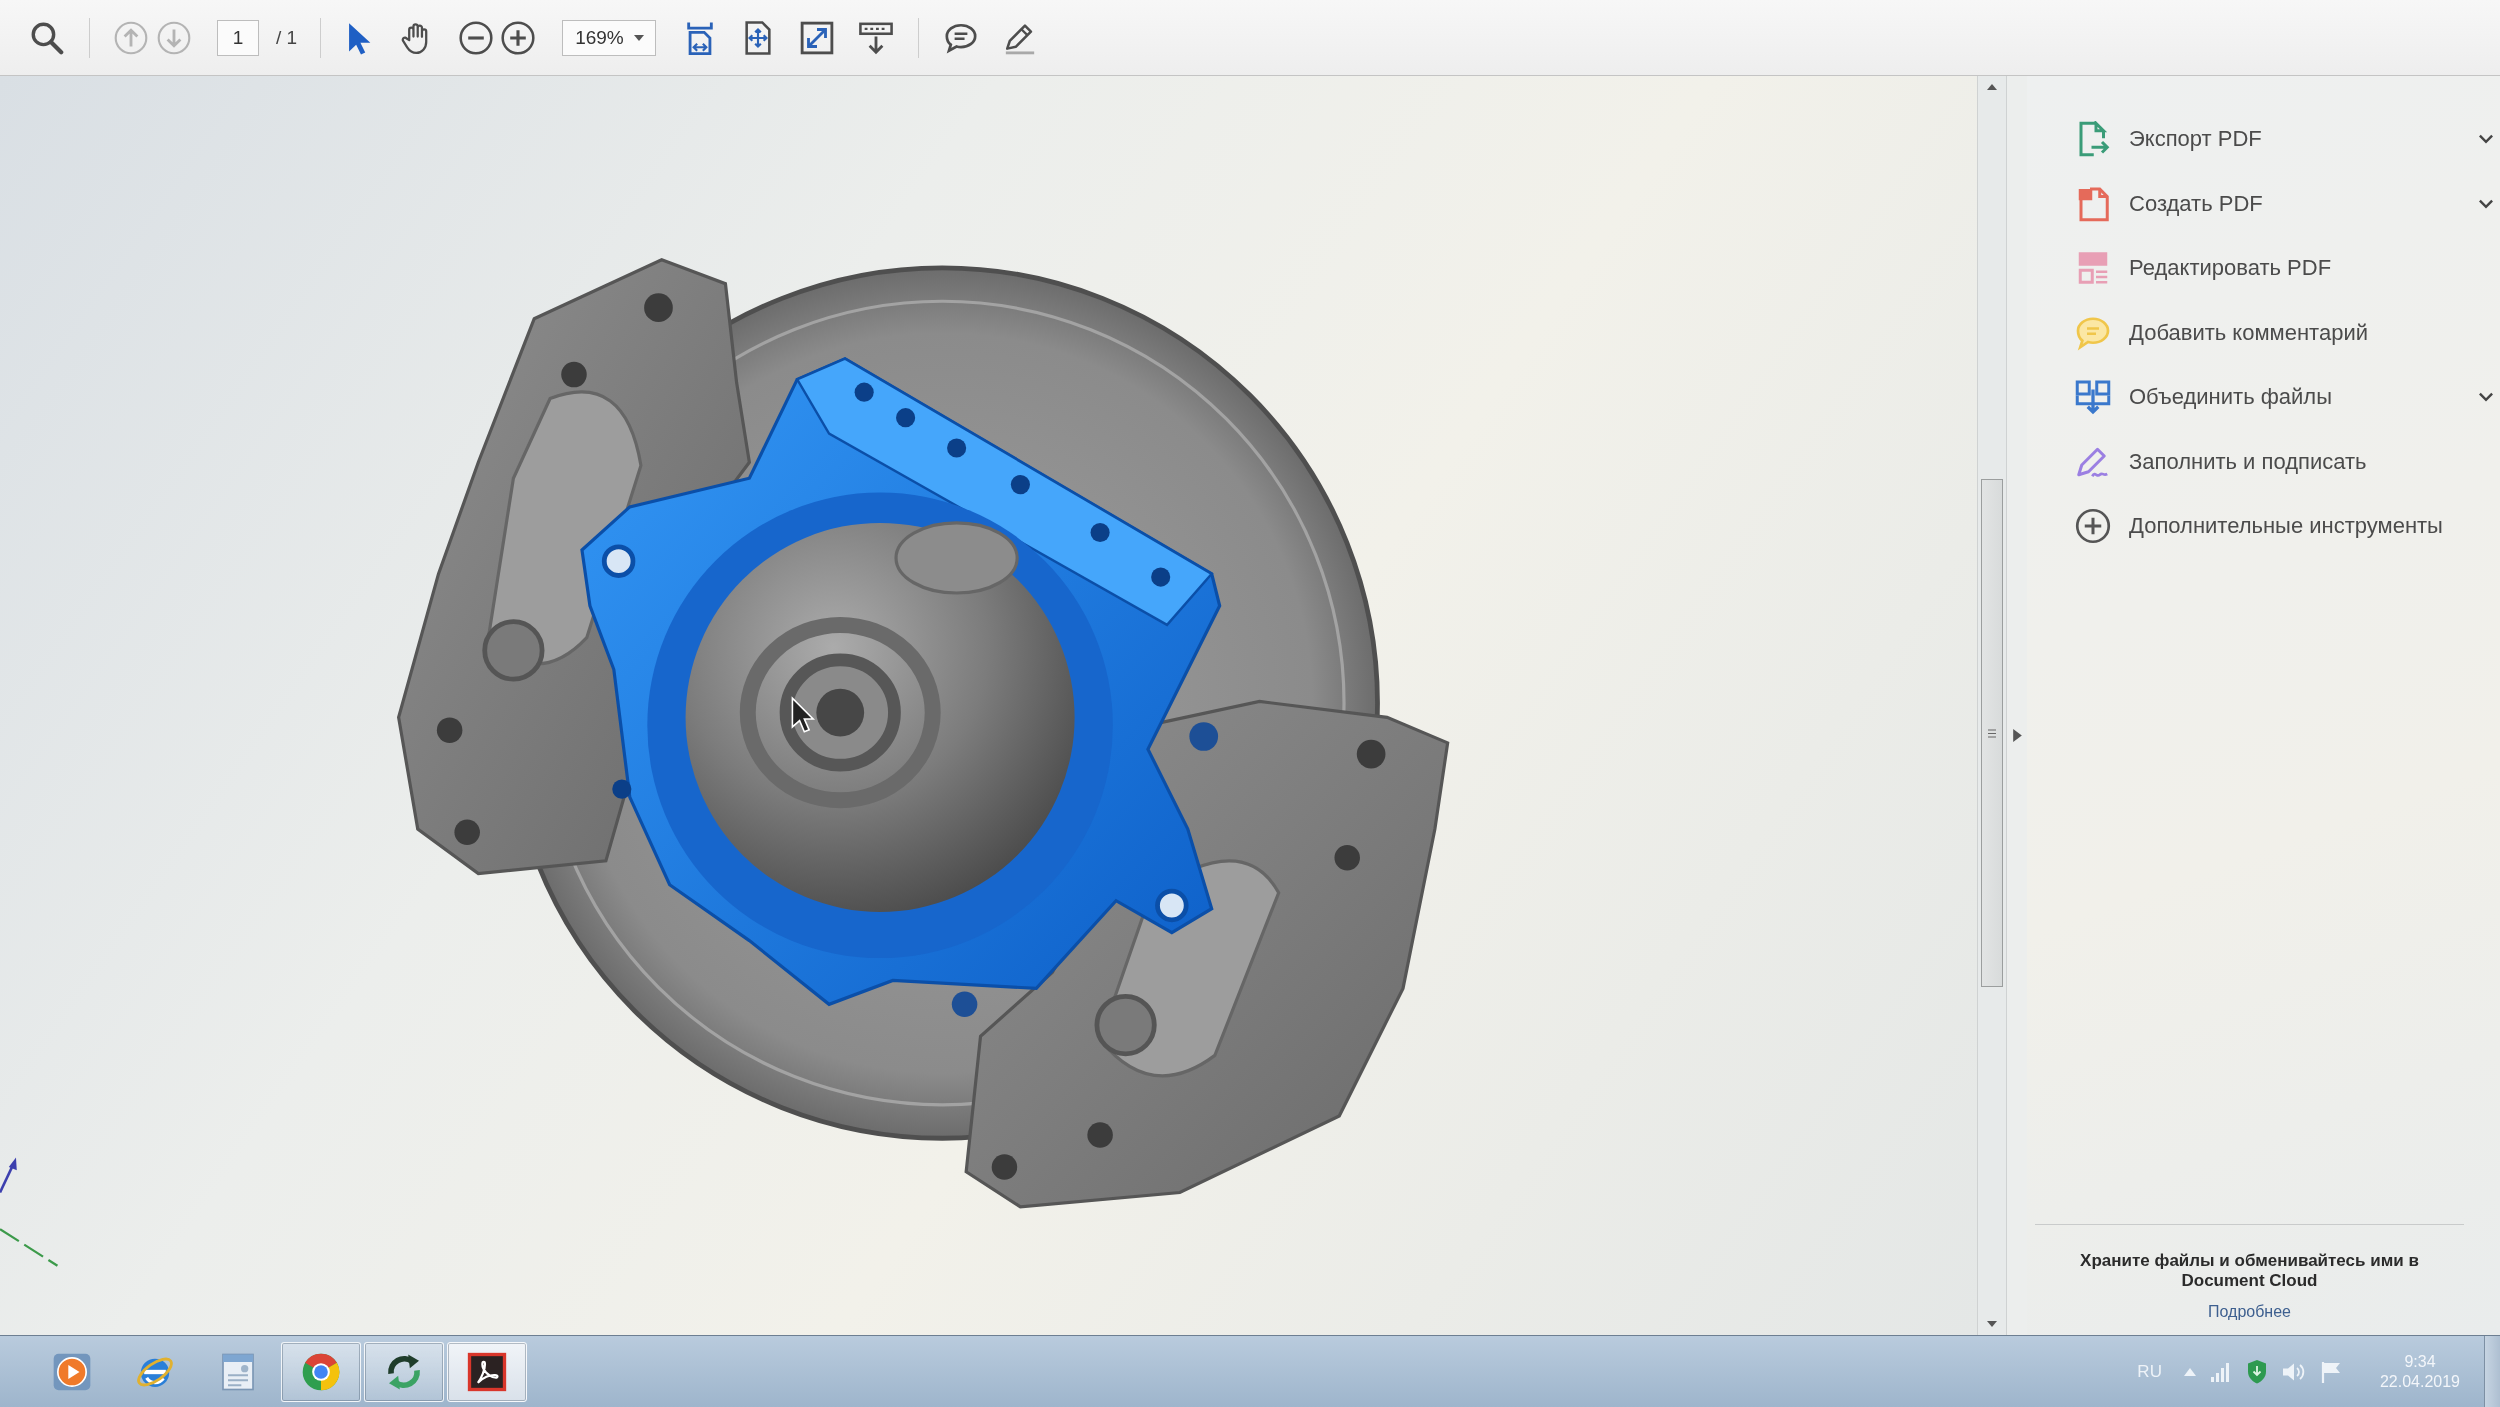  Describe the element at coordinates (2249, 1271) in the screenshot. I see `promo-text: Храните файлы и обменивайтесь ими в Document Cloud` at that location.